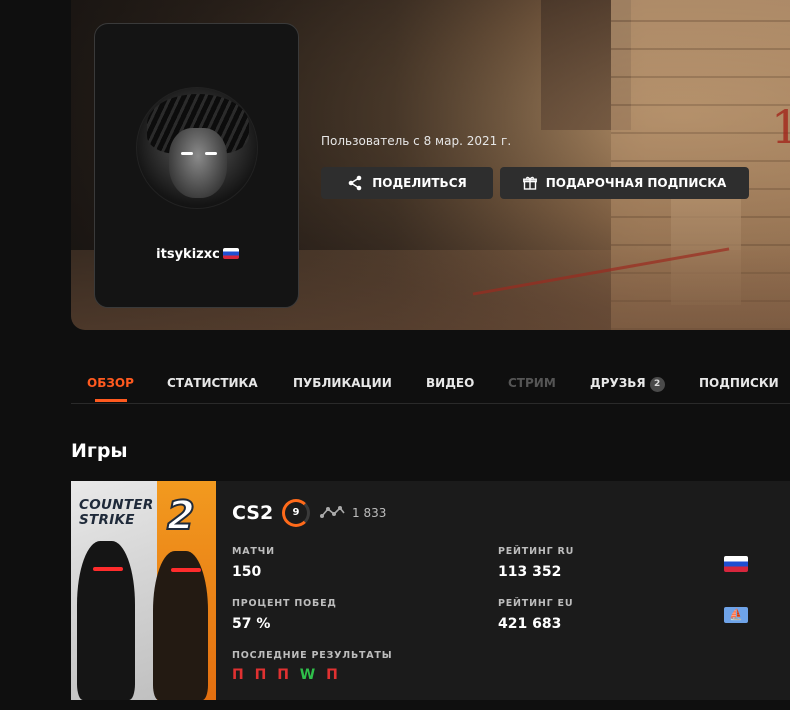 Image resolution: width=790 pixels, height=710 pixels. Describe the element at coordinates (536, 603) in the screenshot. I see `rating-eu-label: РЕЙТИНГ EU` at that location.